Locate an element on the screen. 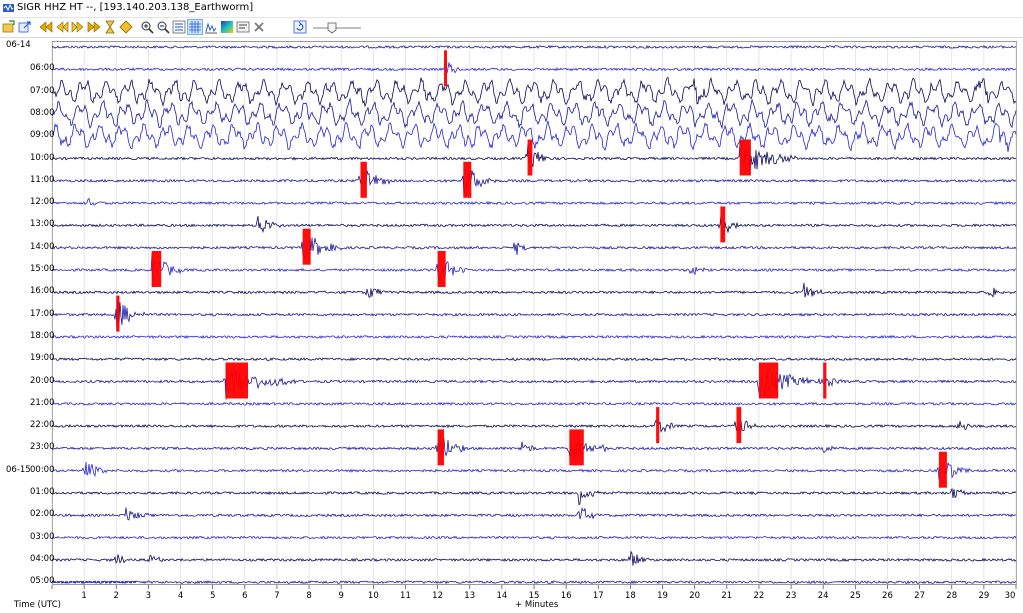  time-label: 21:00 is located at coordinates (42, 402).